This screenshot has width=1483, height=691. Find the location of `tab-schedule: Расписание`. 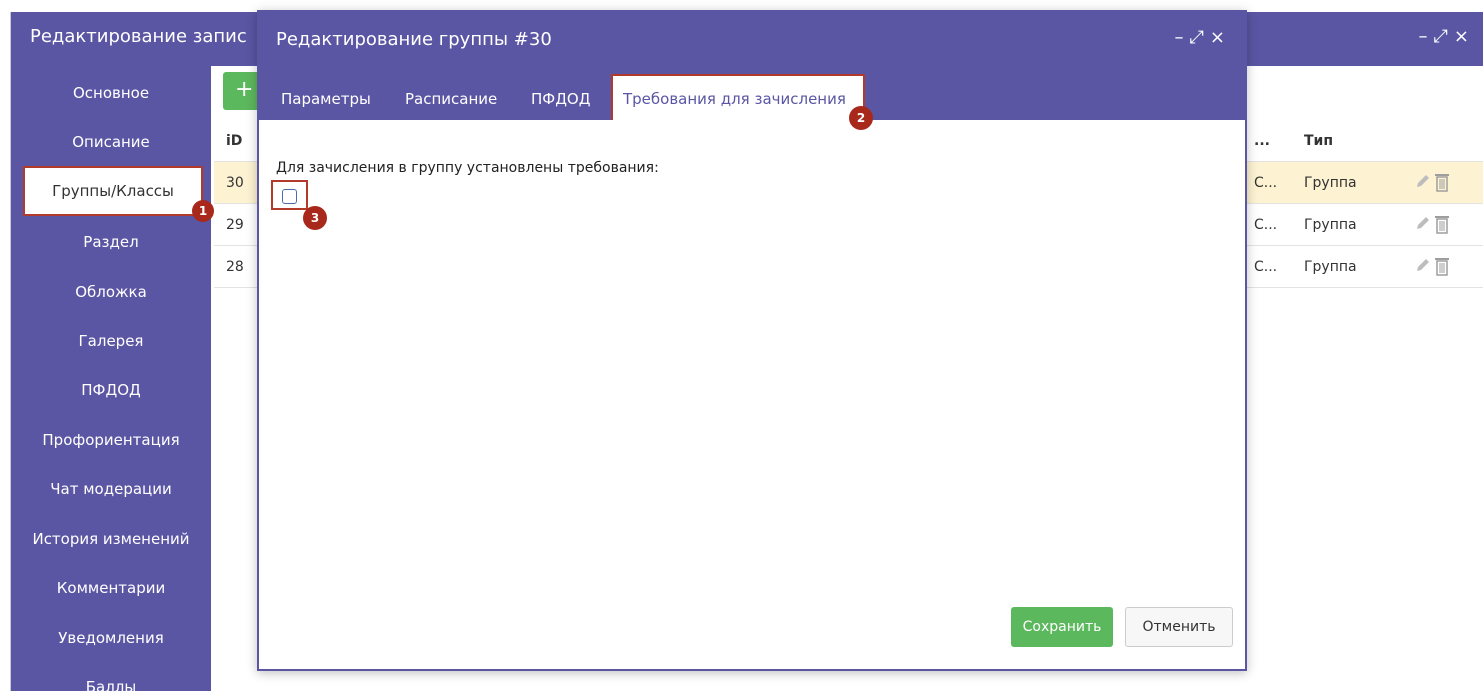

tab-schedule: Расписание is located at coordinates (451, 97).